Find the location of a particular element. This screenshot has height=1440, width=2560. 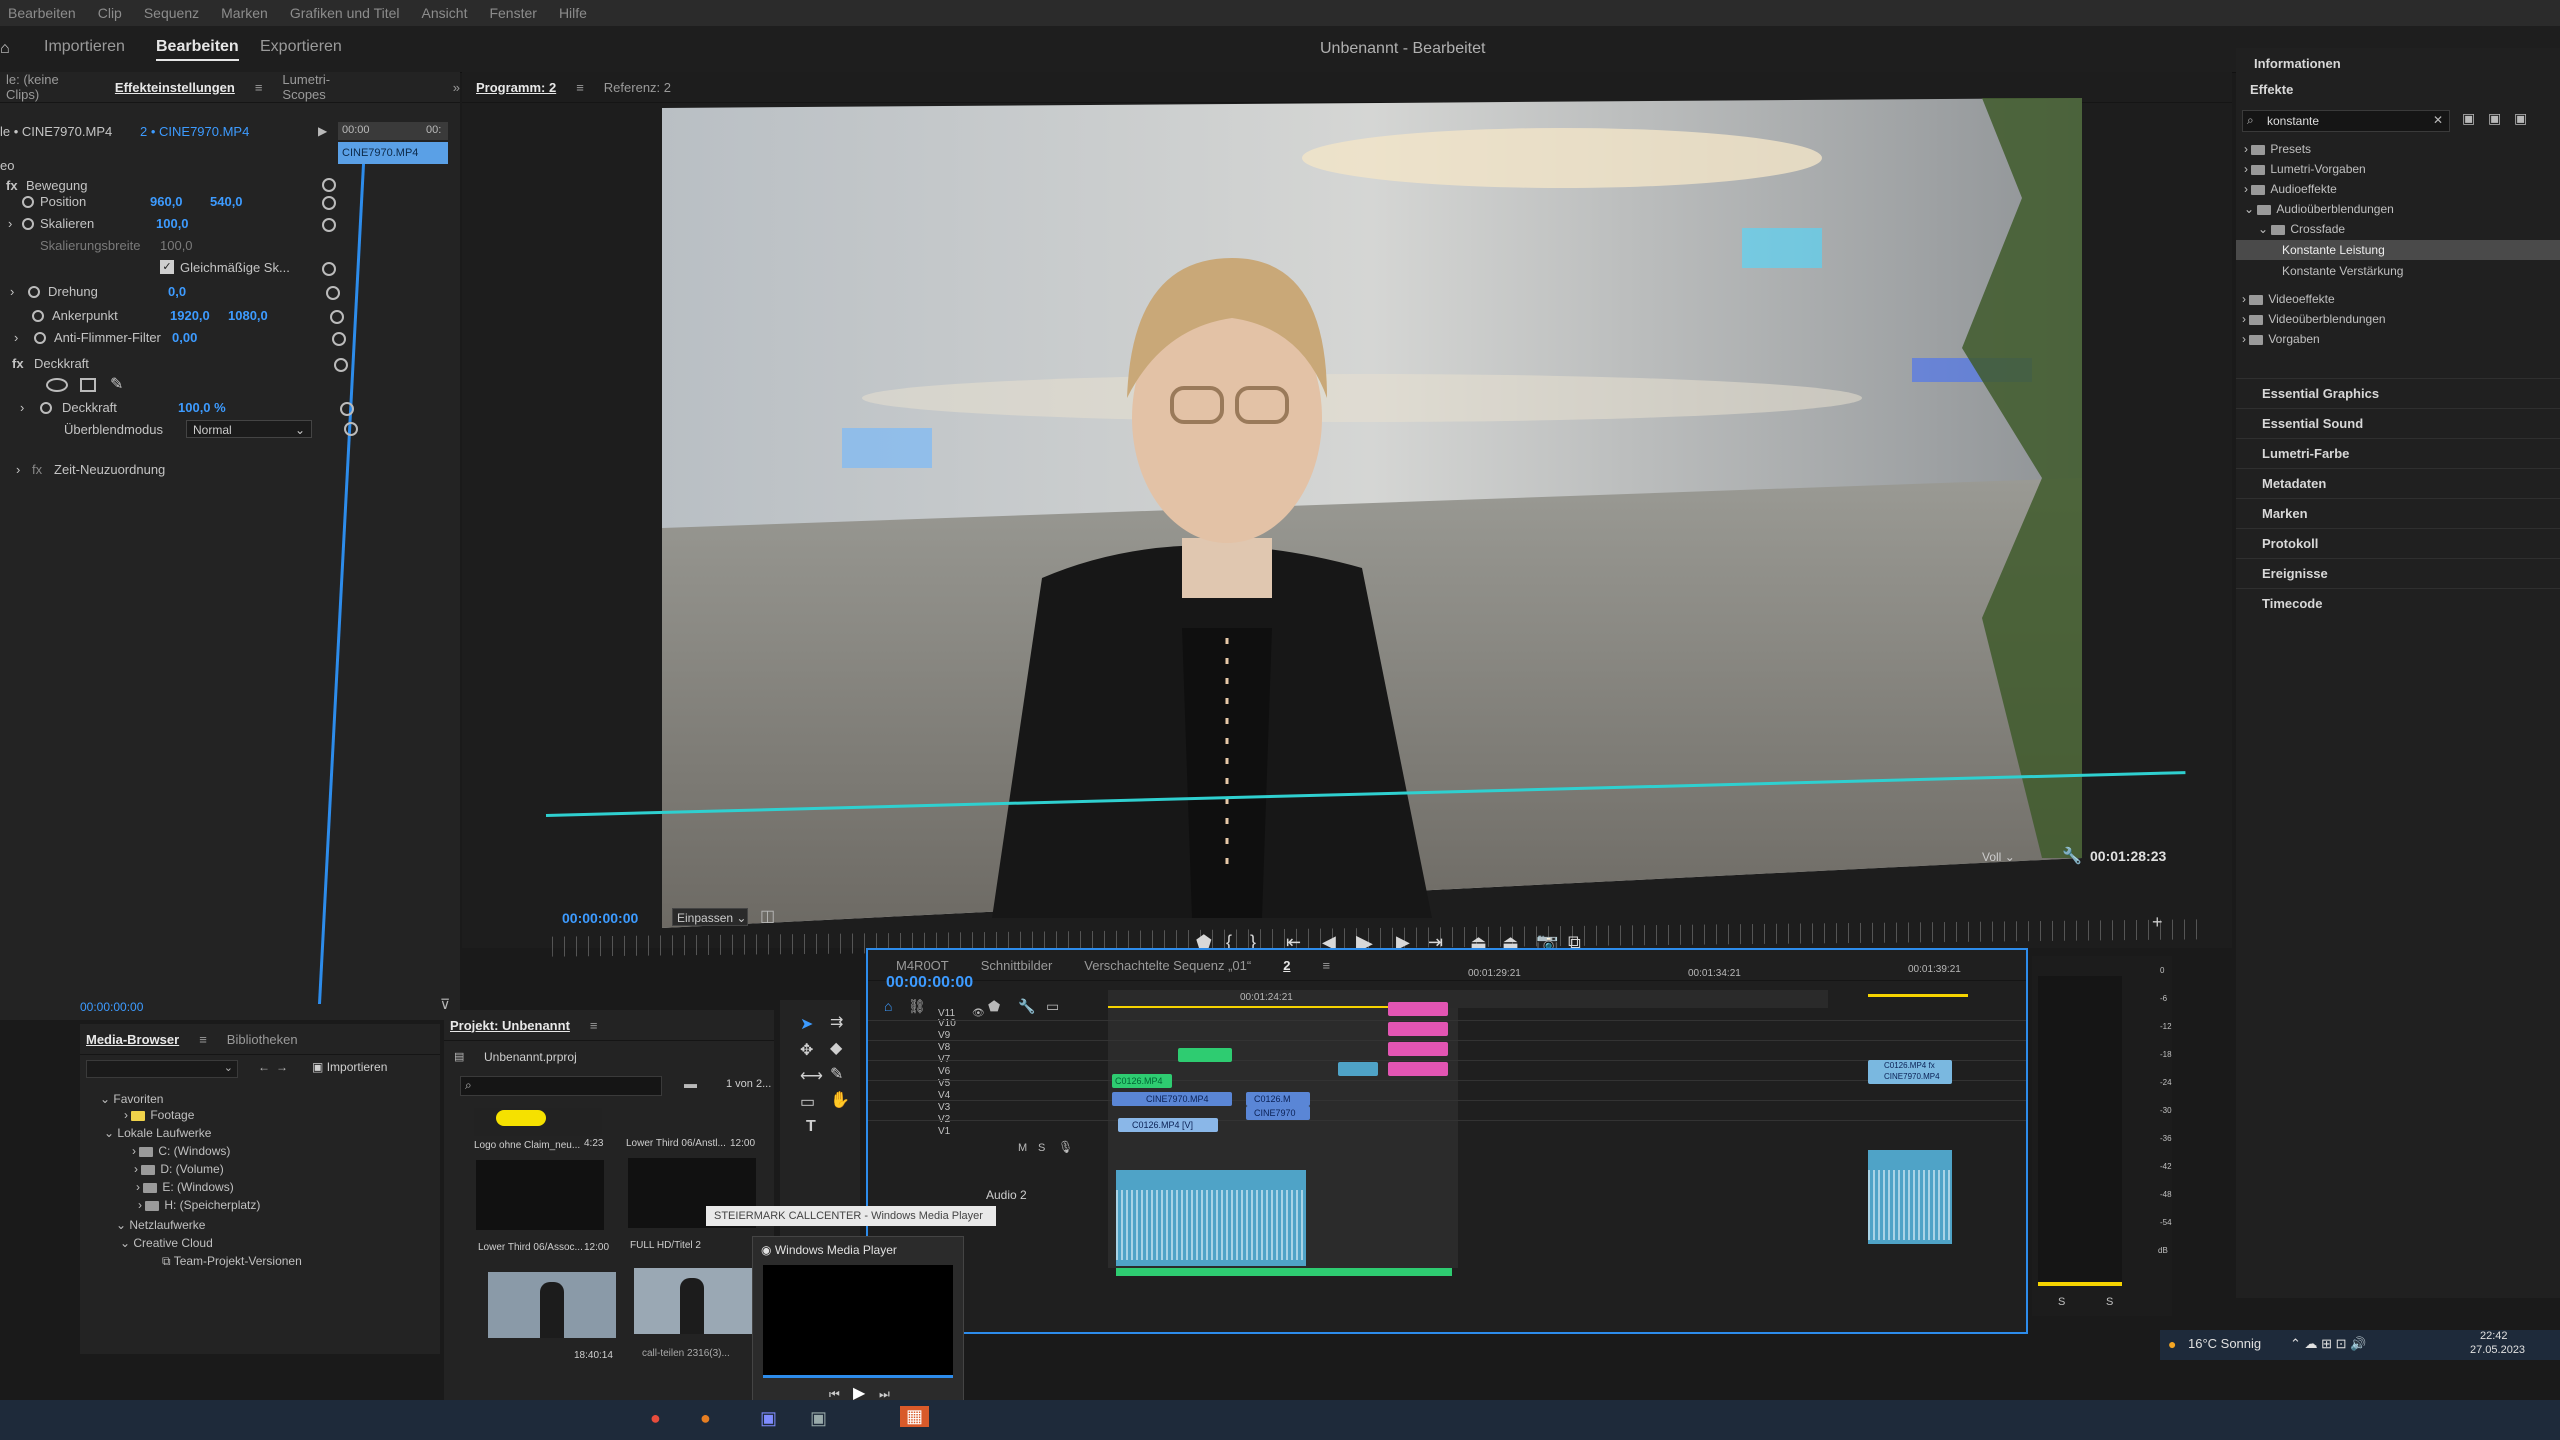

location-select: ⌄ is located at coordinates (162, 1069).